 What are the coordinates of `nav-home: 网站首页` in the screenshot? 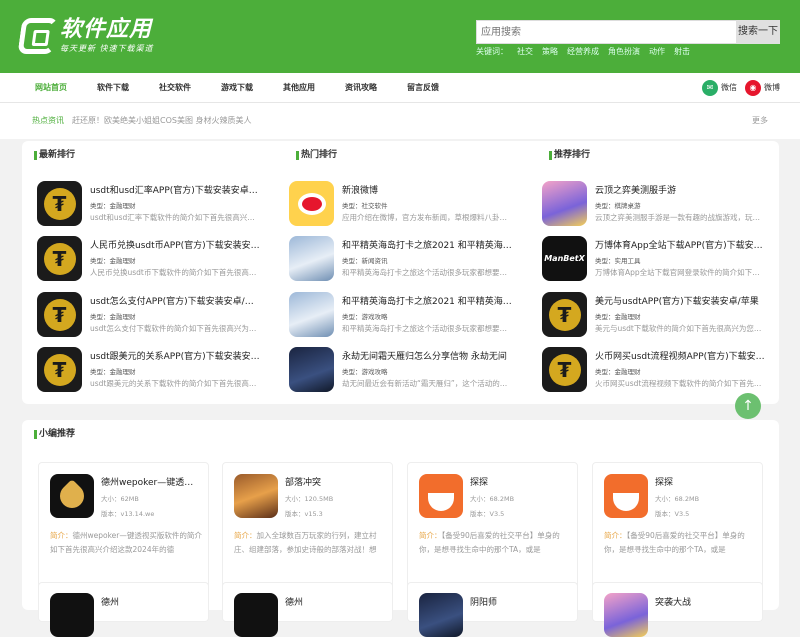 It's located at (51, 88).